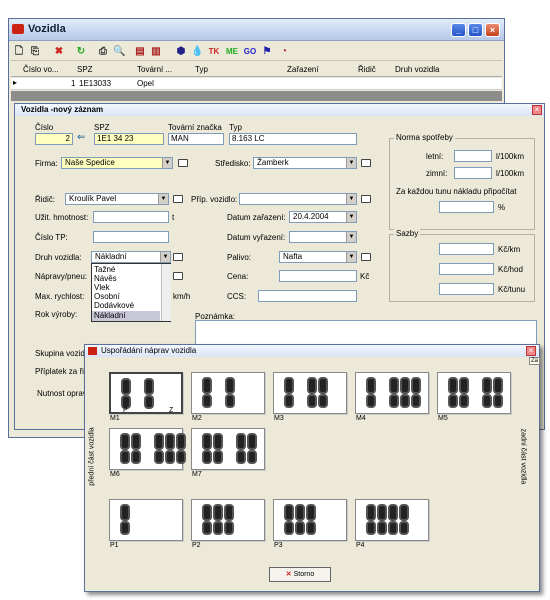 The image size is (550, 600). Describe the element at coordinates (323, 217) in the screenshot. I see `datum-zarazeni-select: 20.4.2004 ▼` at that location.